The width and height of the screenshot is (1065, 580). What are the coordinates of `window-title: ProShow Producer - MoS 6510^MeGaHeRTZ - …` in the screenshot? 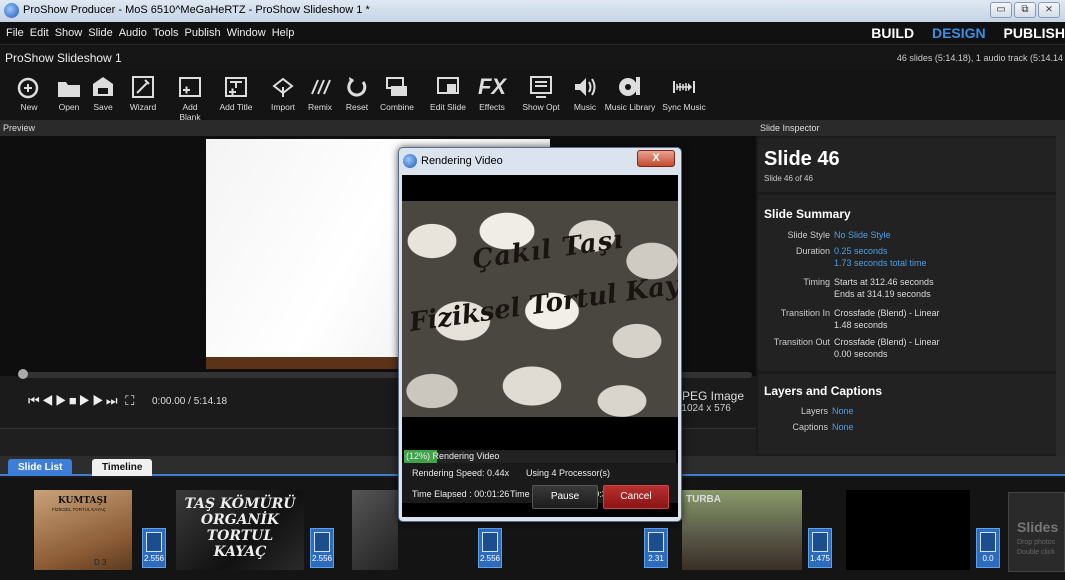 It's located at (196, 10).